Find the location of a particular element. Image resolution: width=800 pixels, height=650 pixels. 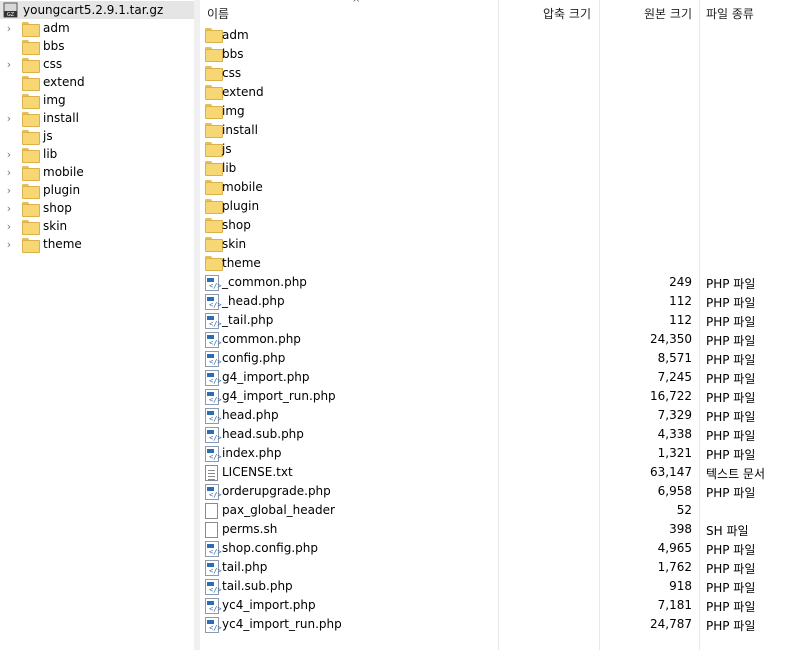

file-row: img is located at coordinates (500, 111).